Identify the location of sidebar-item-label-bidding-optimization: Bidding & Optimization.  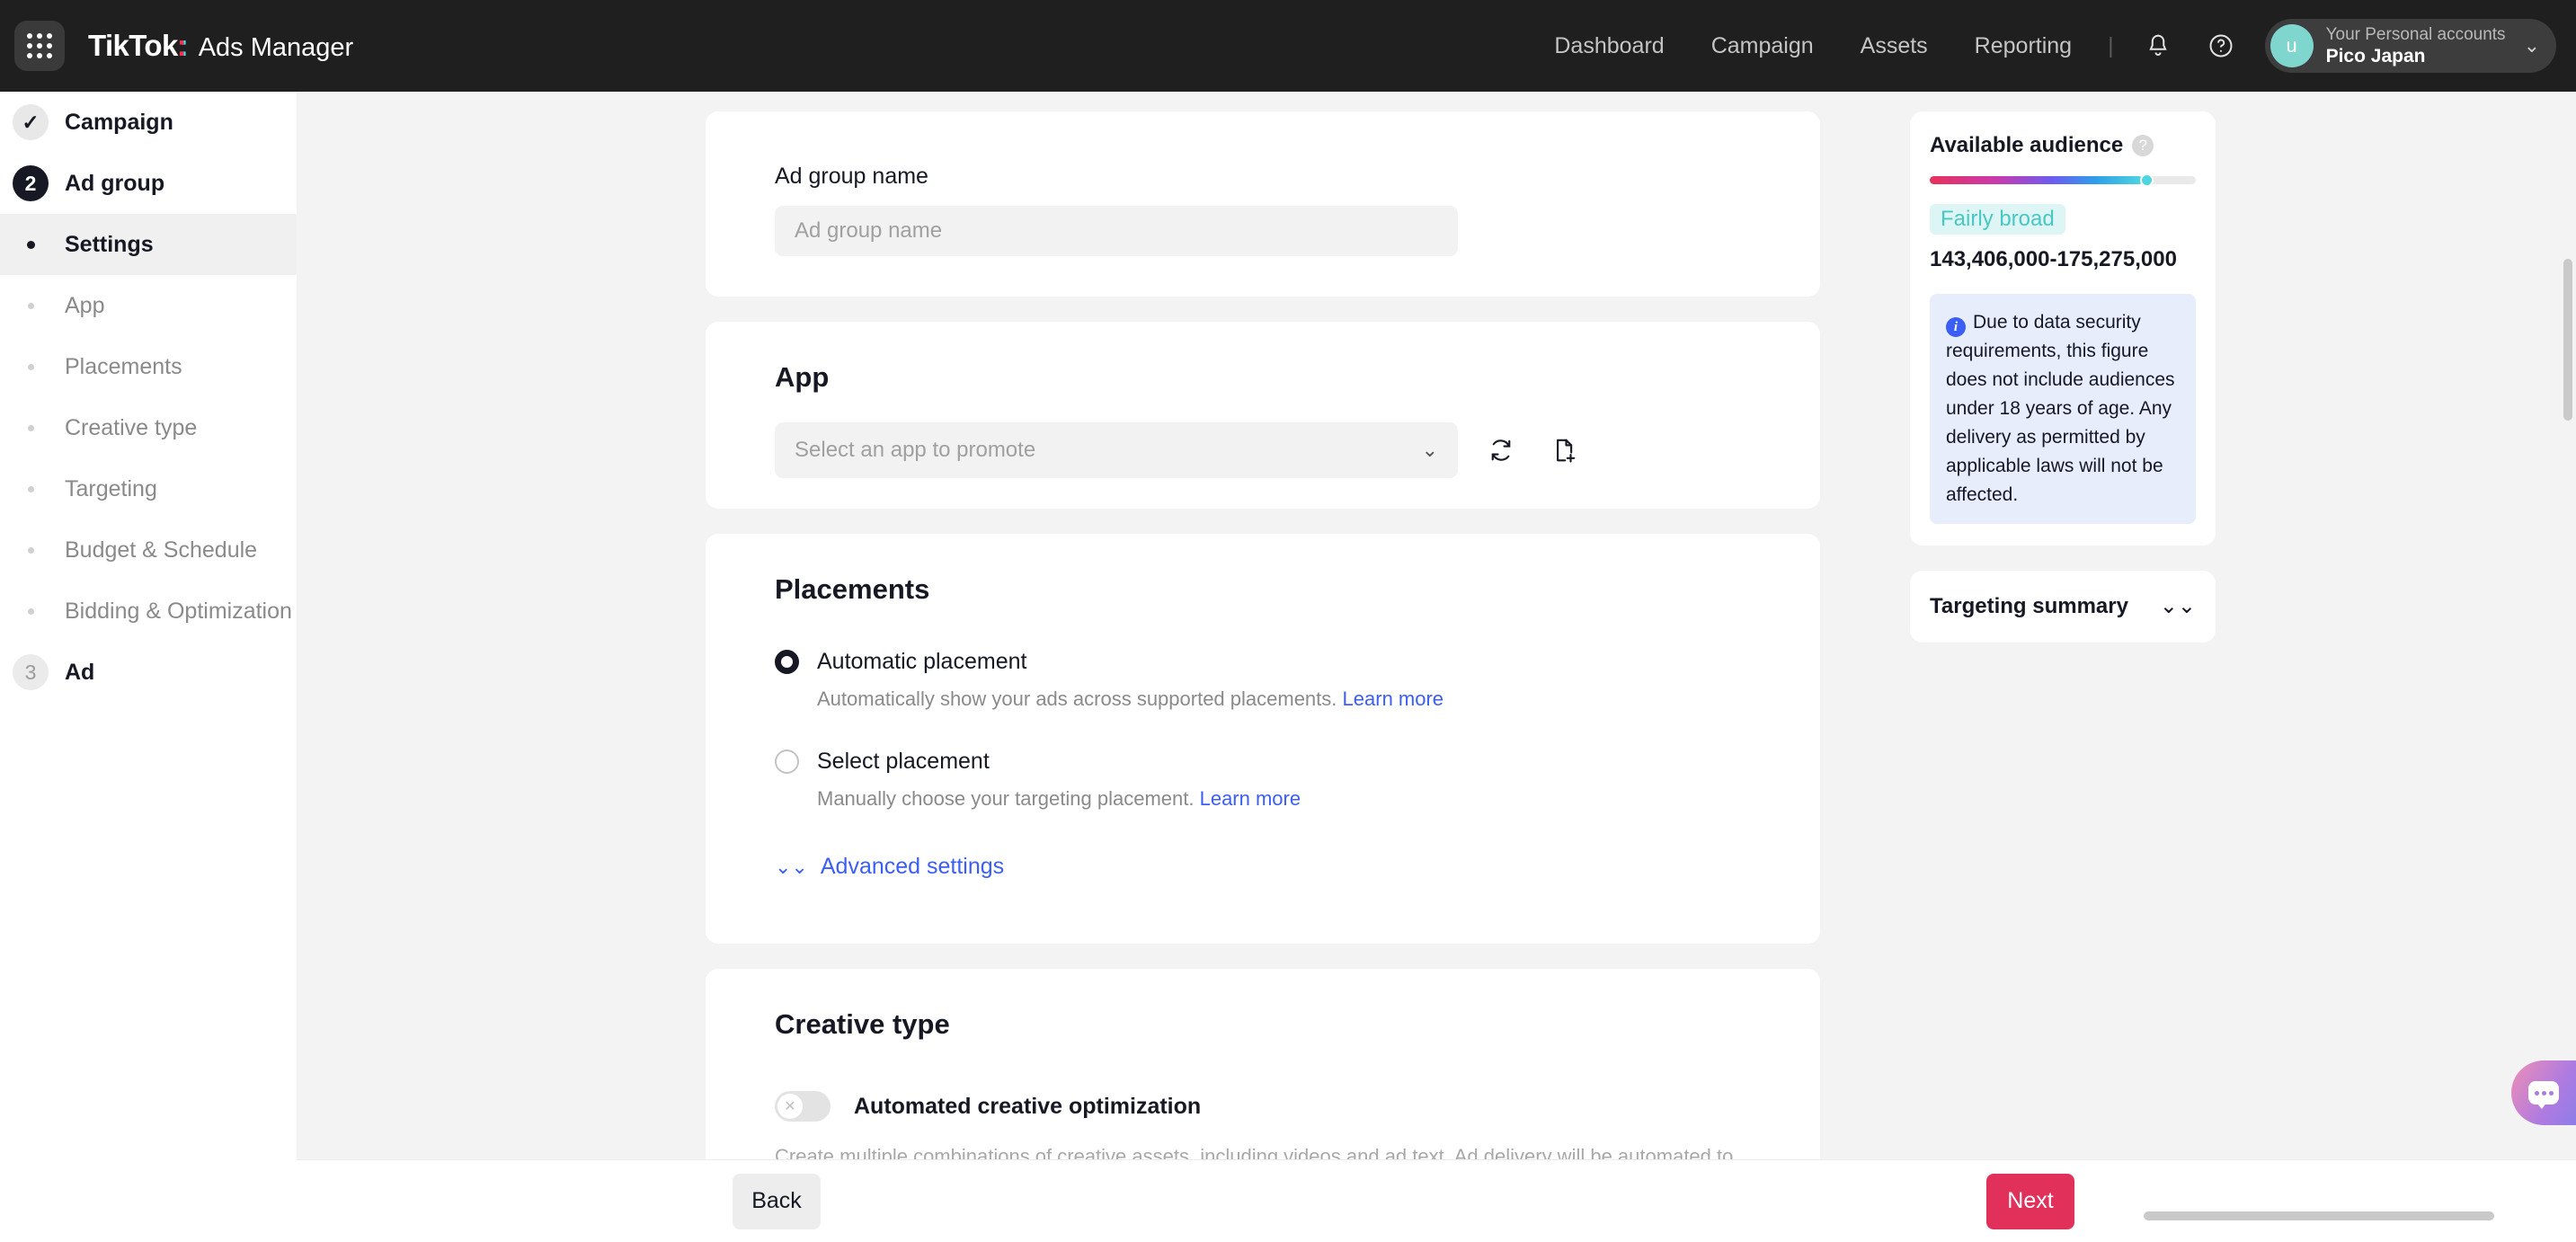
(178, 611).